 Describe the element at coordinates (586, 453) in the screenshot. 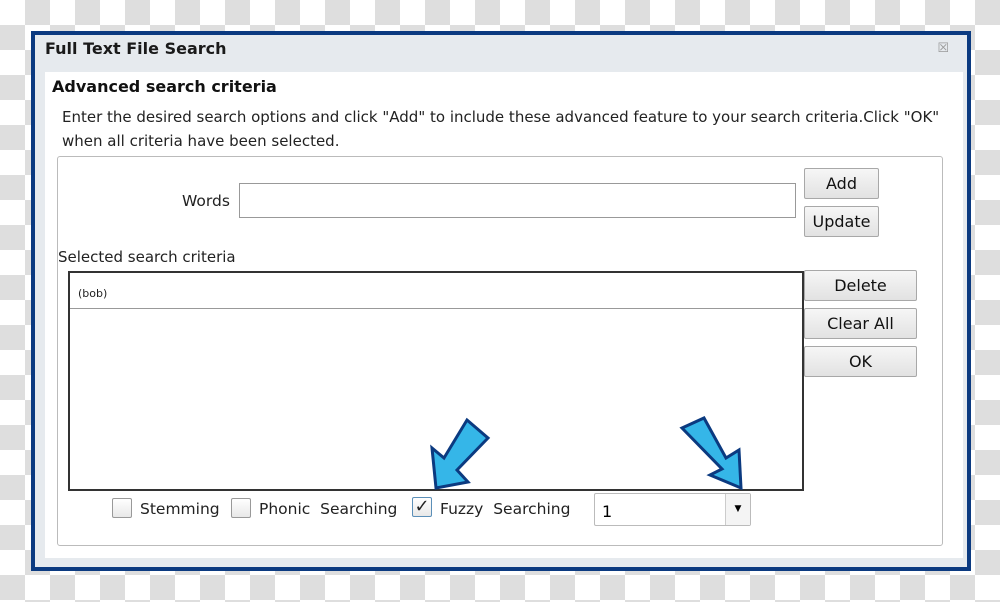

I see `annotation-arrows` at that location.